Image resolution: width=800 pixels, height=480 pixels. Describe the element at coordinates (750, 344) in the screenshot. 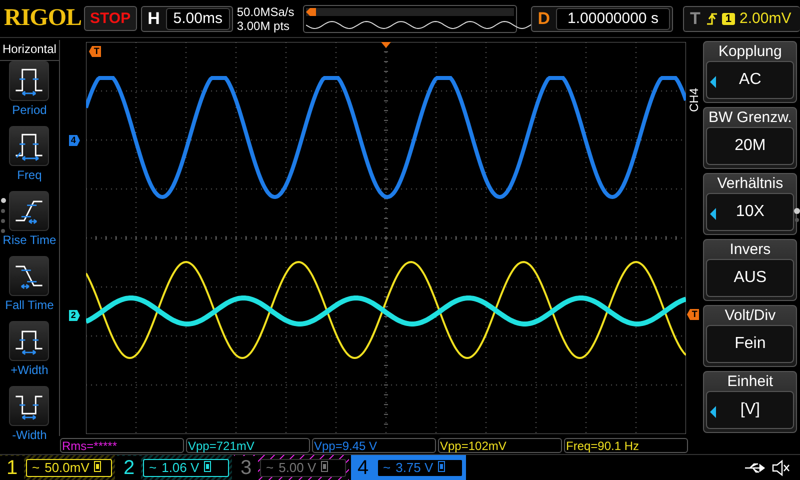

I see `menu-key-value: Fein` at that location.